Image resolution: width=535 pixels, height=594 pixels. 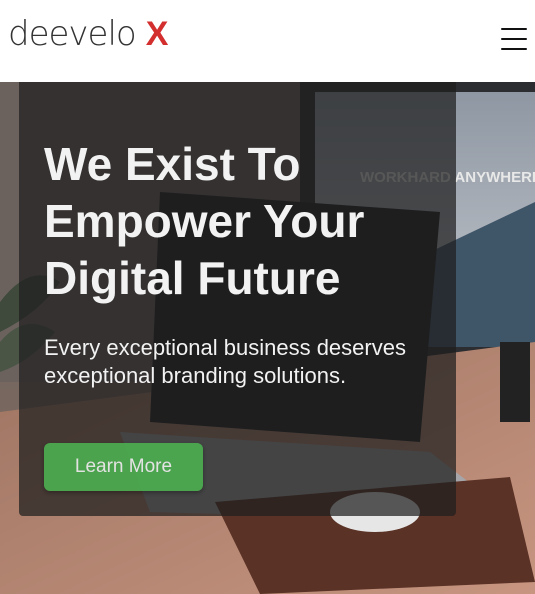 What do you see at coordinates (123, 467) in the screenshot?
I see `learn-more-button: Learn More` at bounding box center [123, 467].